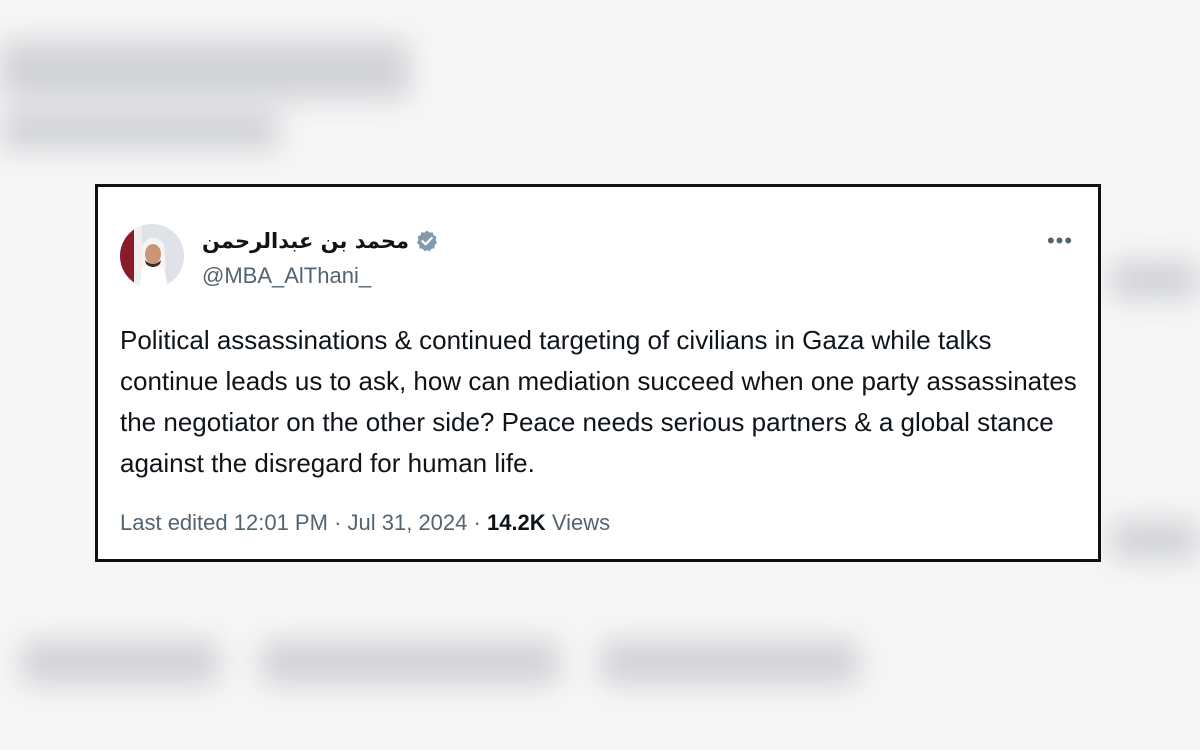 The height and width of the screenshot is (750, 1200). What do you see at coordinates (305, 241) in the screenshot?
I see `display-name: محمد بن عبدالرحمن` at bounding box center [305, 241].